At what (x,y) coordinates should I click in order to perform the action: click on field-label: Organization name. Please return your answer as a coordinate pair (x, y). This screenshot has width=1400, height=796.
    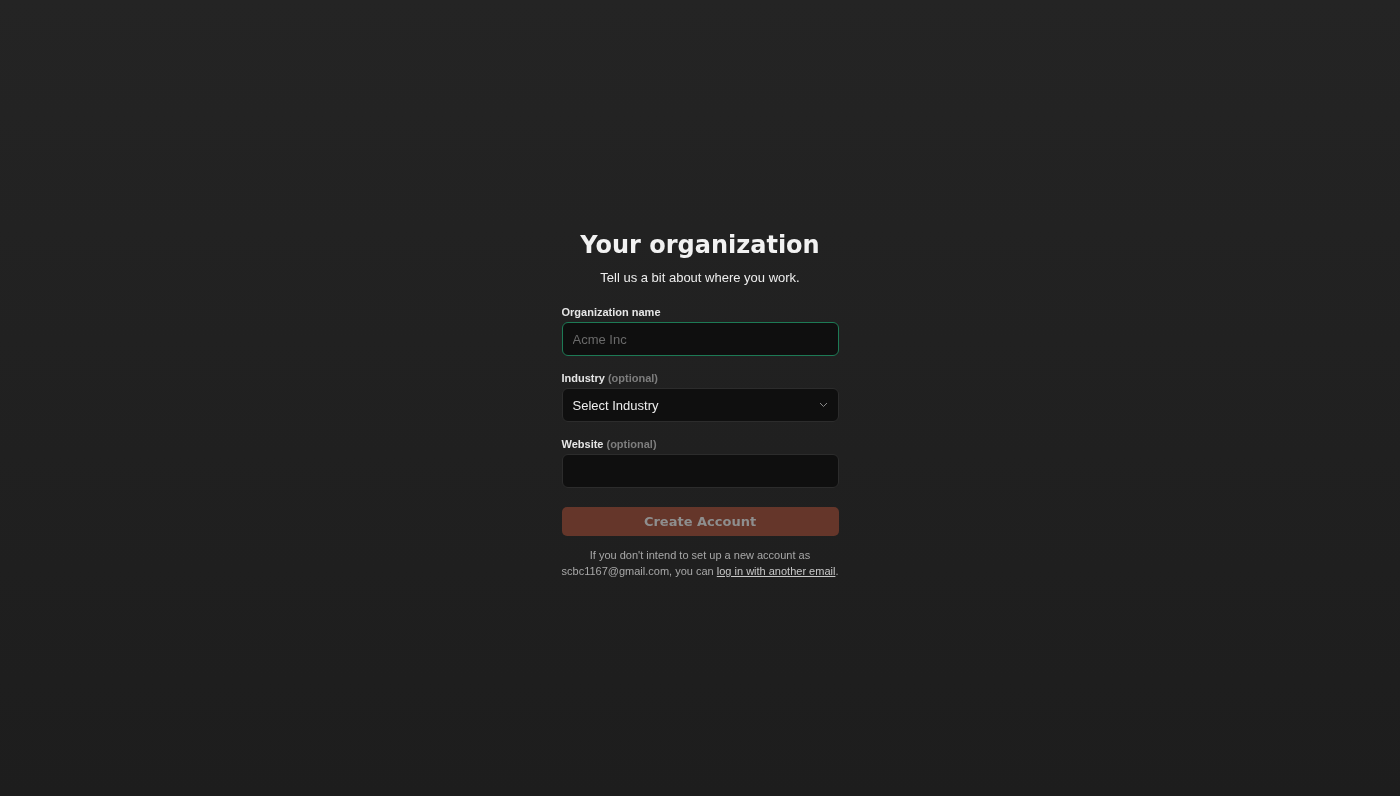
    Looking at the image, I should click on (611, 312).